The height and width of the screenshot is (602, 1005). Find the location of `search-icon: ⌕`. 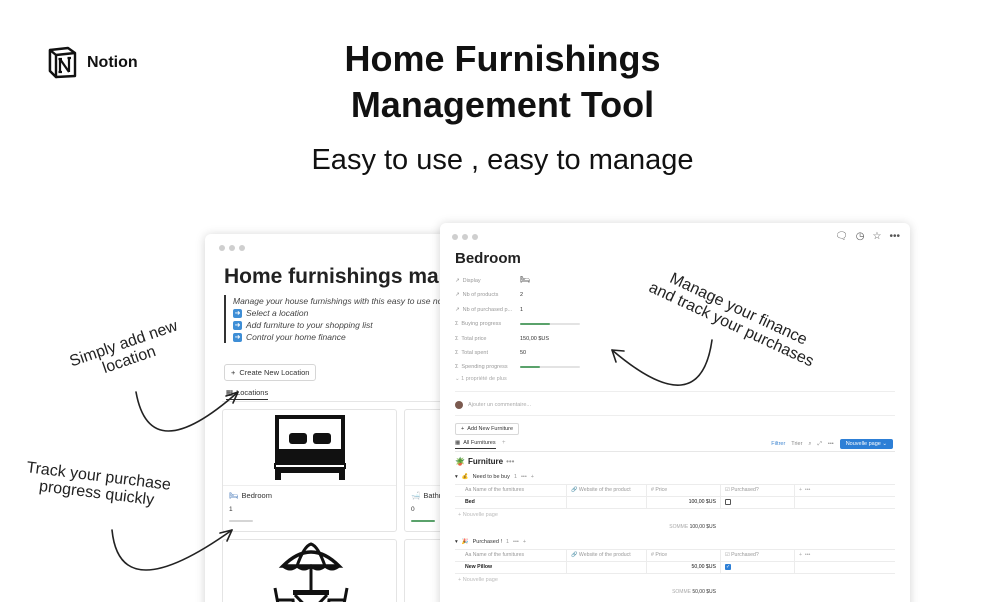

search-icon: ⌕ is located at coordinates (809, 444).